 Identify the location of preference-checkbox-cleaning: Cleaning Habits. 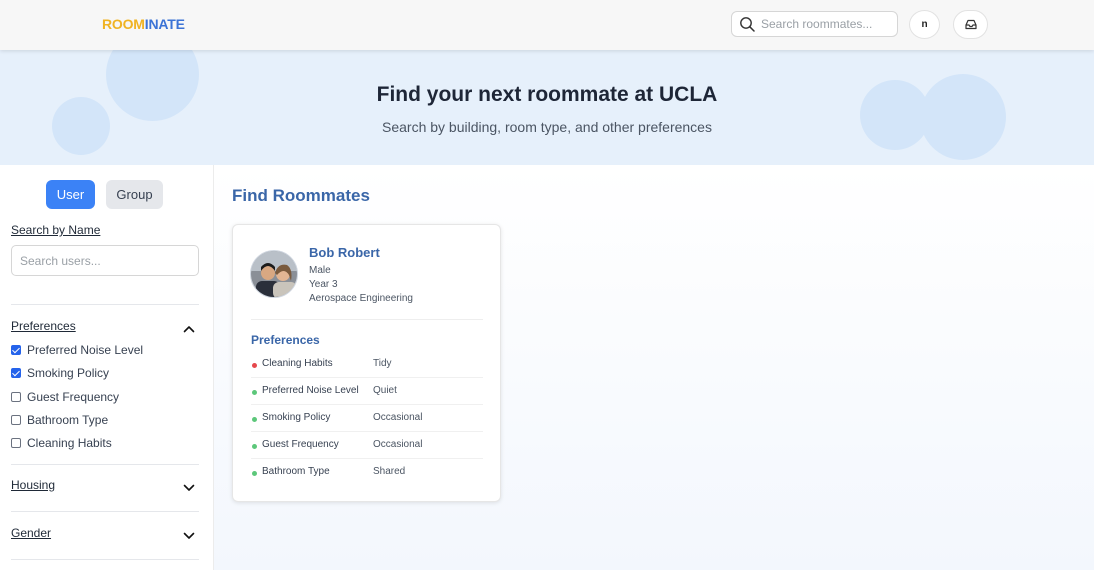
(61, 443).